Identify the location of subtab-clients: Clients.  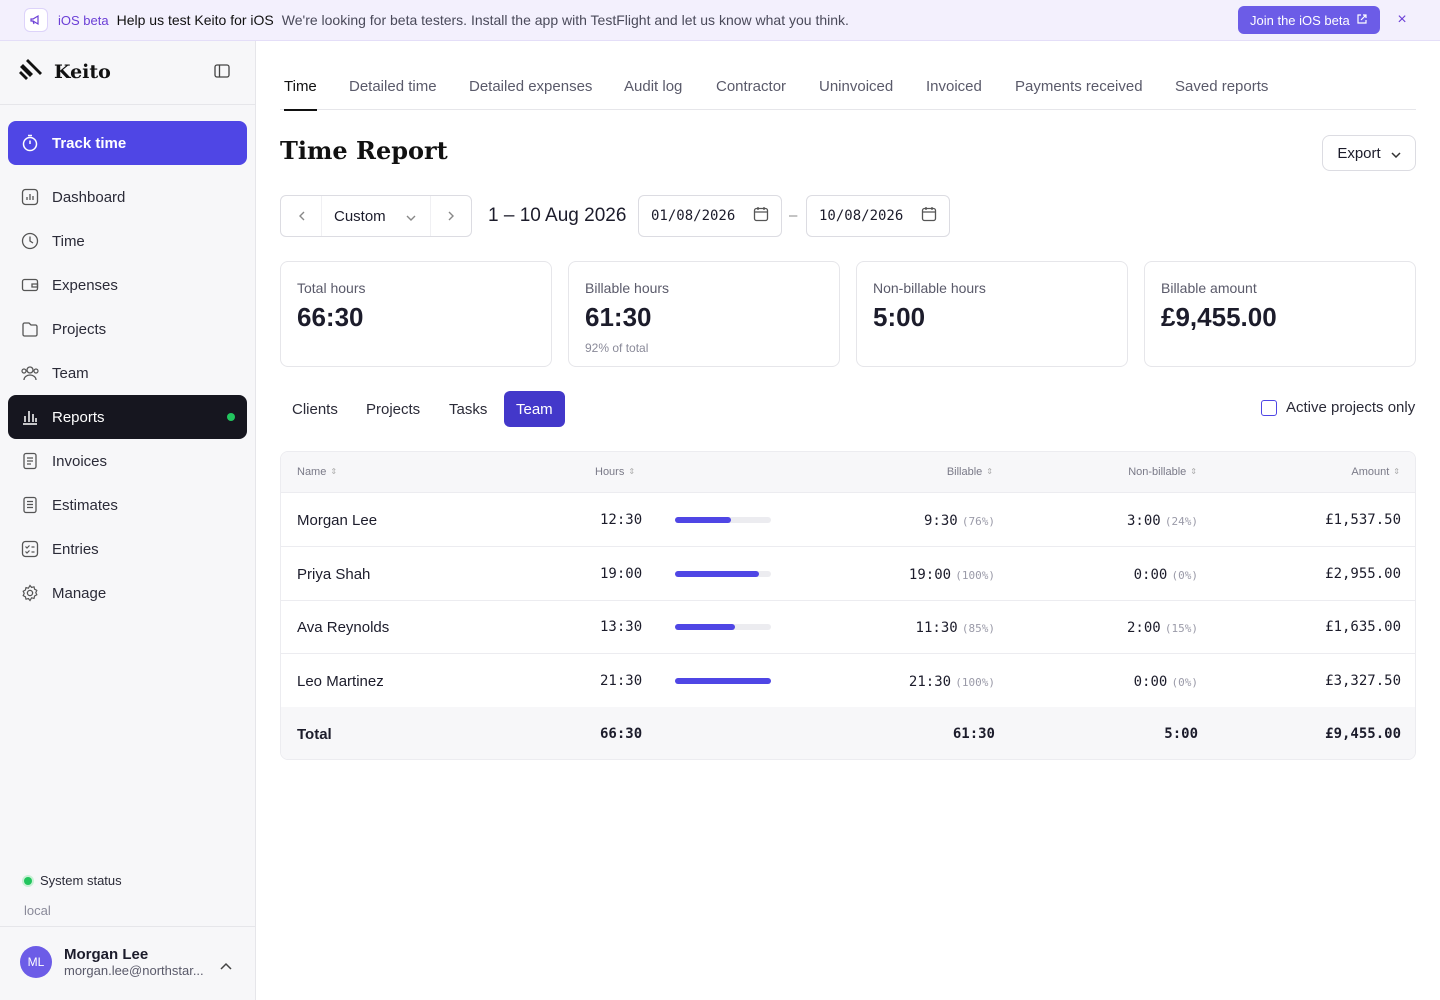
(315, 409).